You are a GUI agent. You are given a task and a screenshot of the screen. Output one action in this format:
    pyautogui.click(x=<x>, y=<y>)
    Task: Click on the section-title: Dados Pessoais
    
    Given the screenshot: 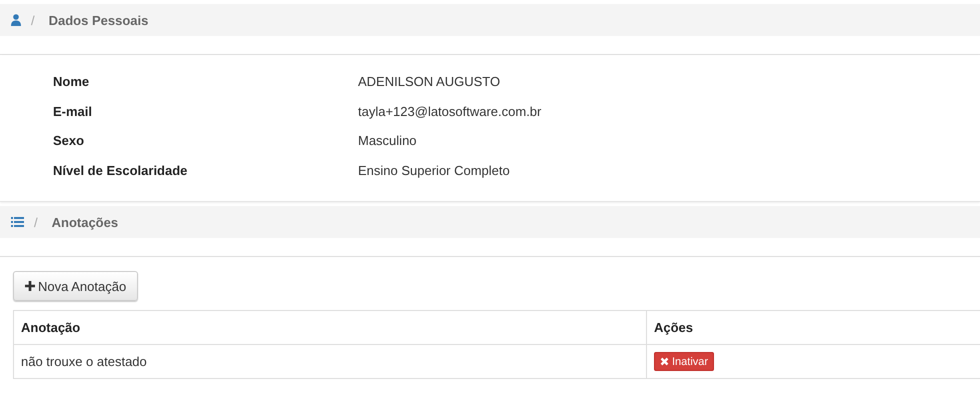 What is the action you would take?
    pyautogui.click(x=98, y=20)
    